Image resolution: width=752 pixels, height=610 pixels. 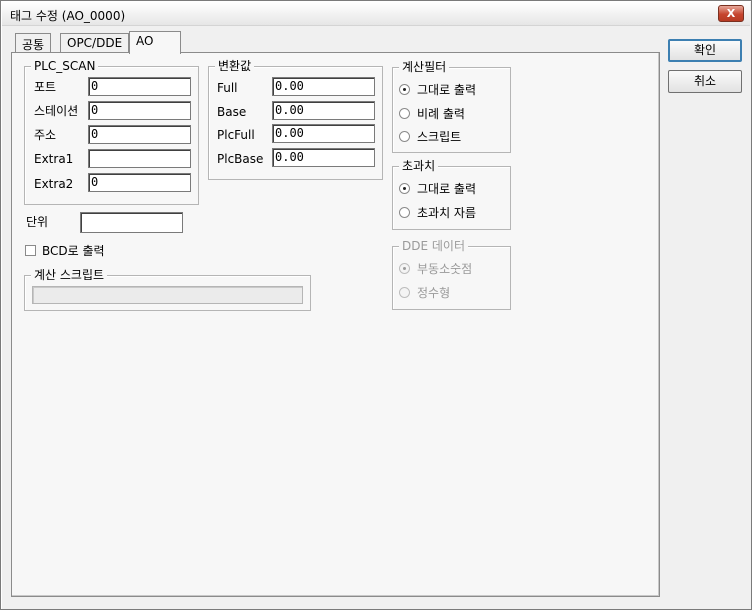 What do you see at coordinates (145, 41) in the screenshot?
I see `tab-ao-label: AO` at bounding box center [145, 41].